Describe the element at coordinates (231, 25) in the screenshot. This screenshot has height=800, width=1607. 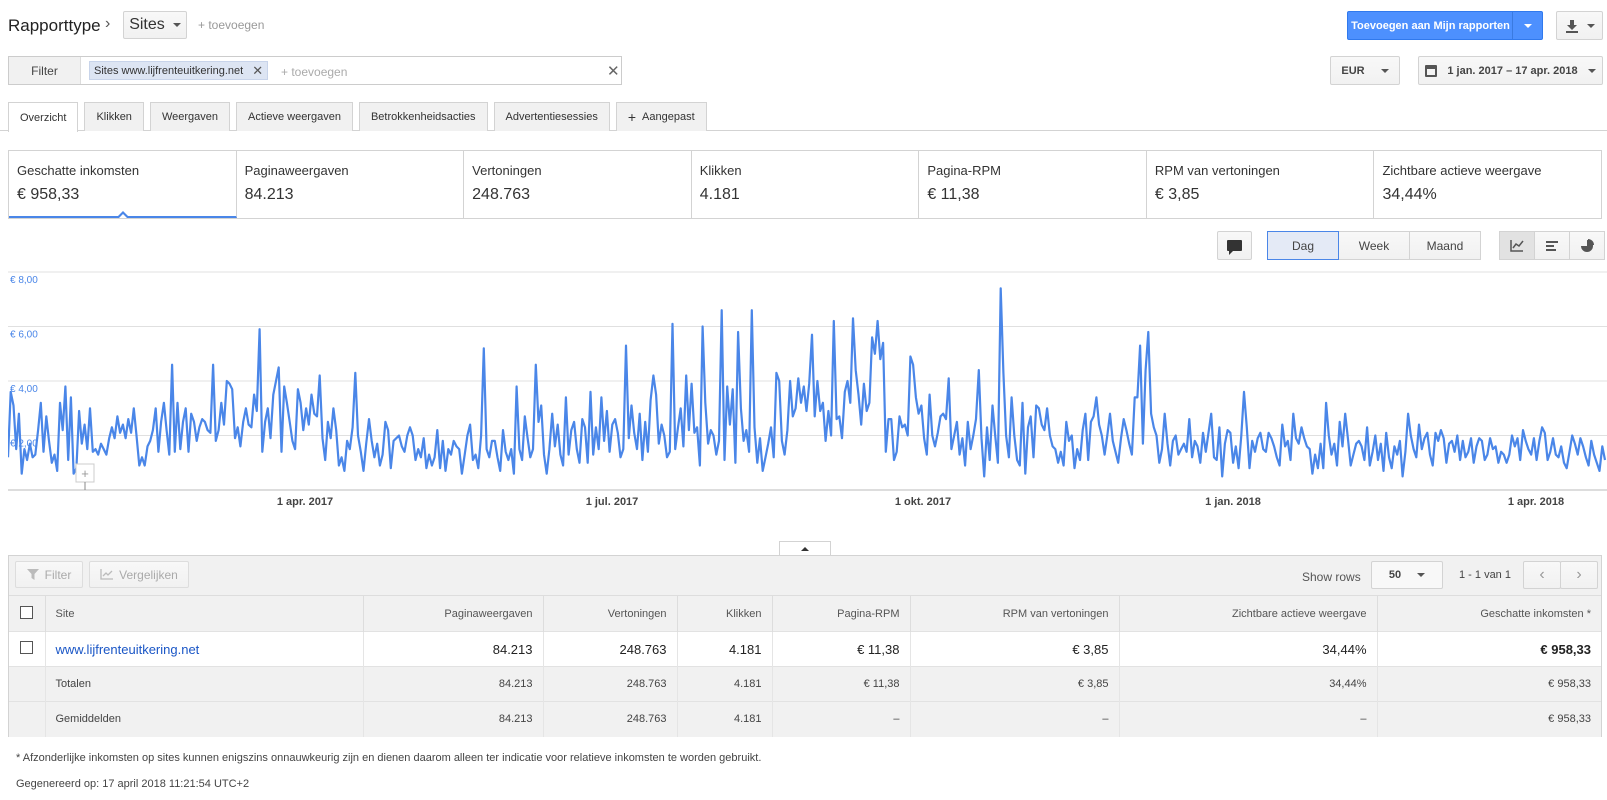
I see `add-dimension-link: + toevoegen` at that location.